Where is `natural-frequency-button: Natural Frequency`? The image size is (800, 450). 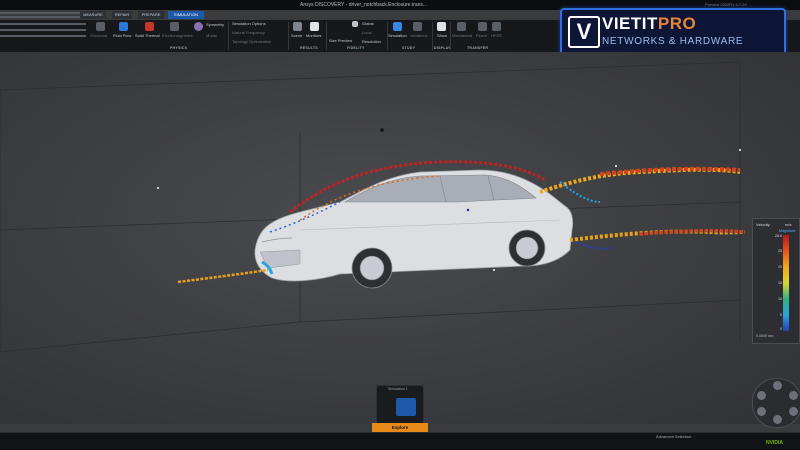
natural-frequency-button: Natural Frequency is located at coordinates (248, 33).